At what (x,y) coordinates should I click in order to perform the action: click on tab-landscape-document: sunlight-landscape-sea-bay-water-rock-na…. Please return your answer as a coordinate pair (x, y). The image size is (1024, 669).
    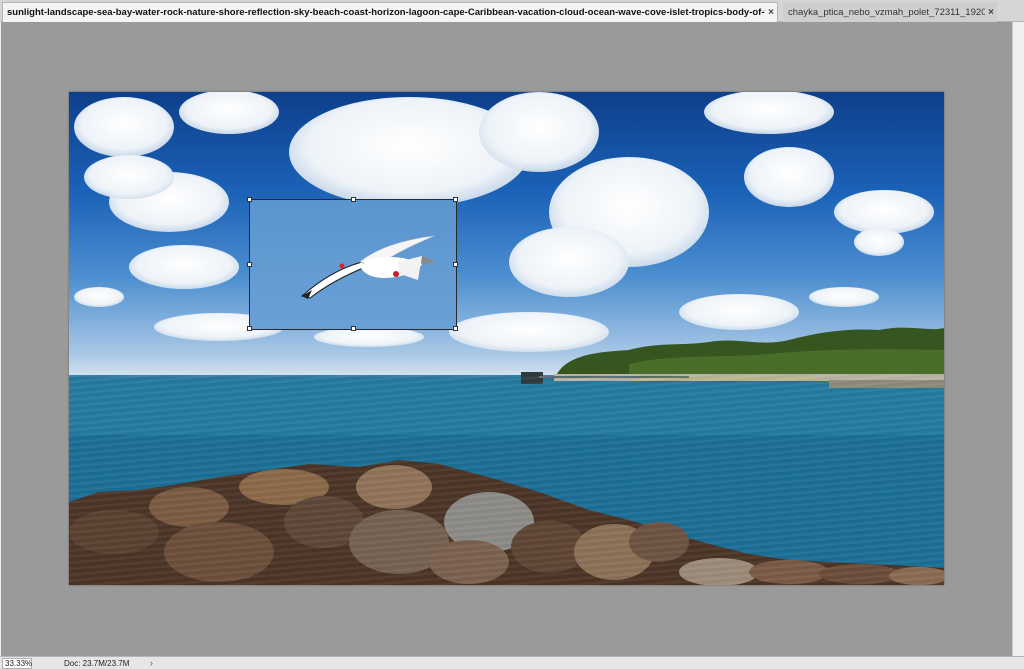
    Looking at the image, I should click on (390, 12).